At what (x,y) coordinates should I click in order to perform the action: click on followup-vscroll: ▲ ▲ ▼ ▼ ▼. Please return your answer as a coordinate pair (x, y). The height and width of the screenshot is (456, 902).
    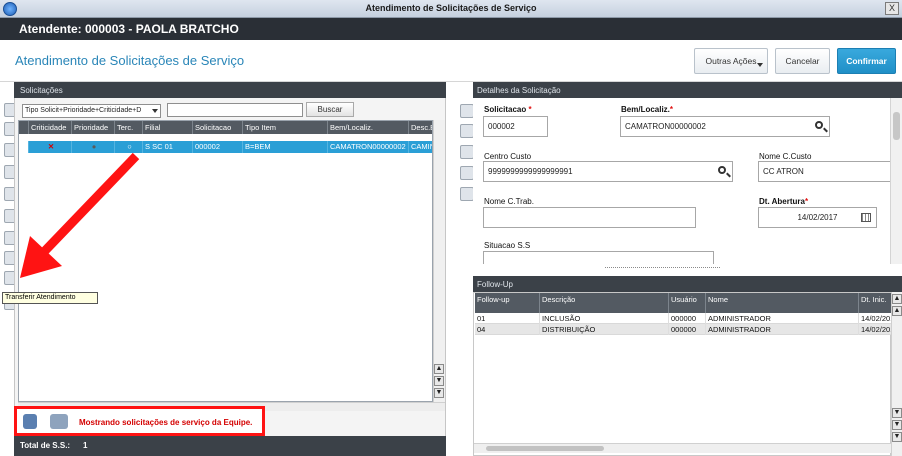
    Looking at the image, I should click on (896, 374).